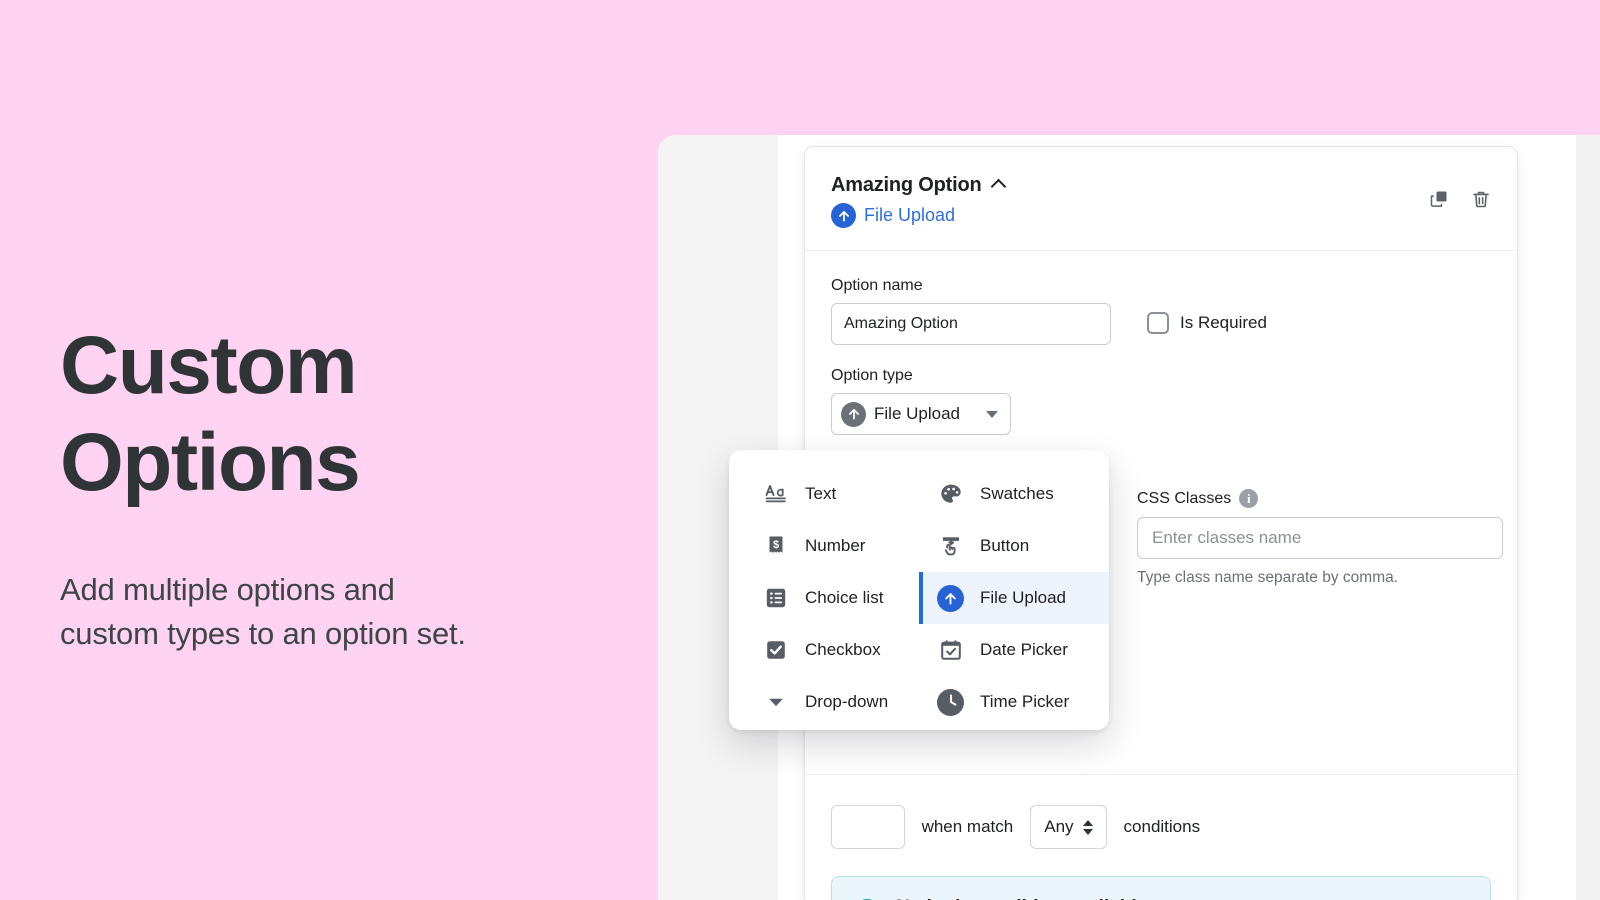 Image resolution: width=1600 pixels, height=900 pixels. I want to click on menu-item-file-upload: File Upload, so click(1014, 598).